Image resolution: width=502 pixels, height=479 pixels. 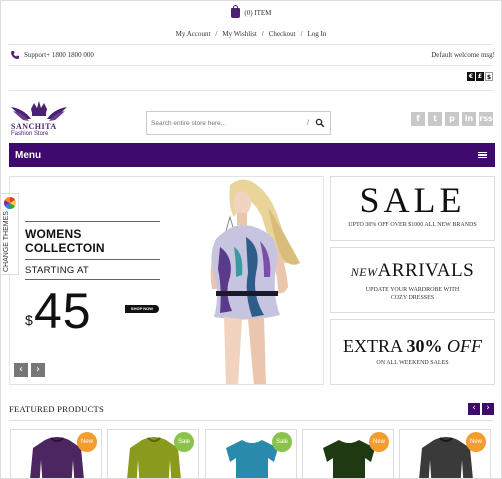 I want to click on change-themes-tab: CHANGE THEMES, so click(x=10, y=234).